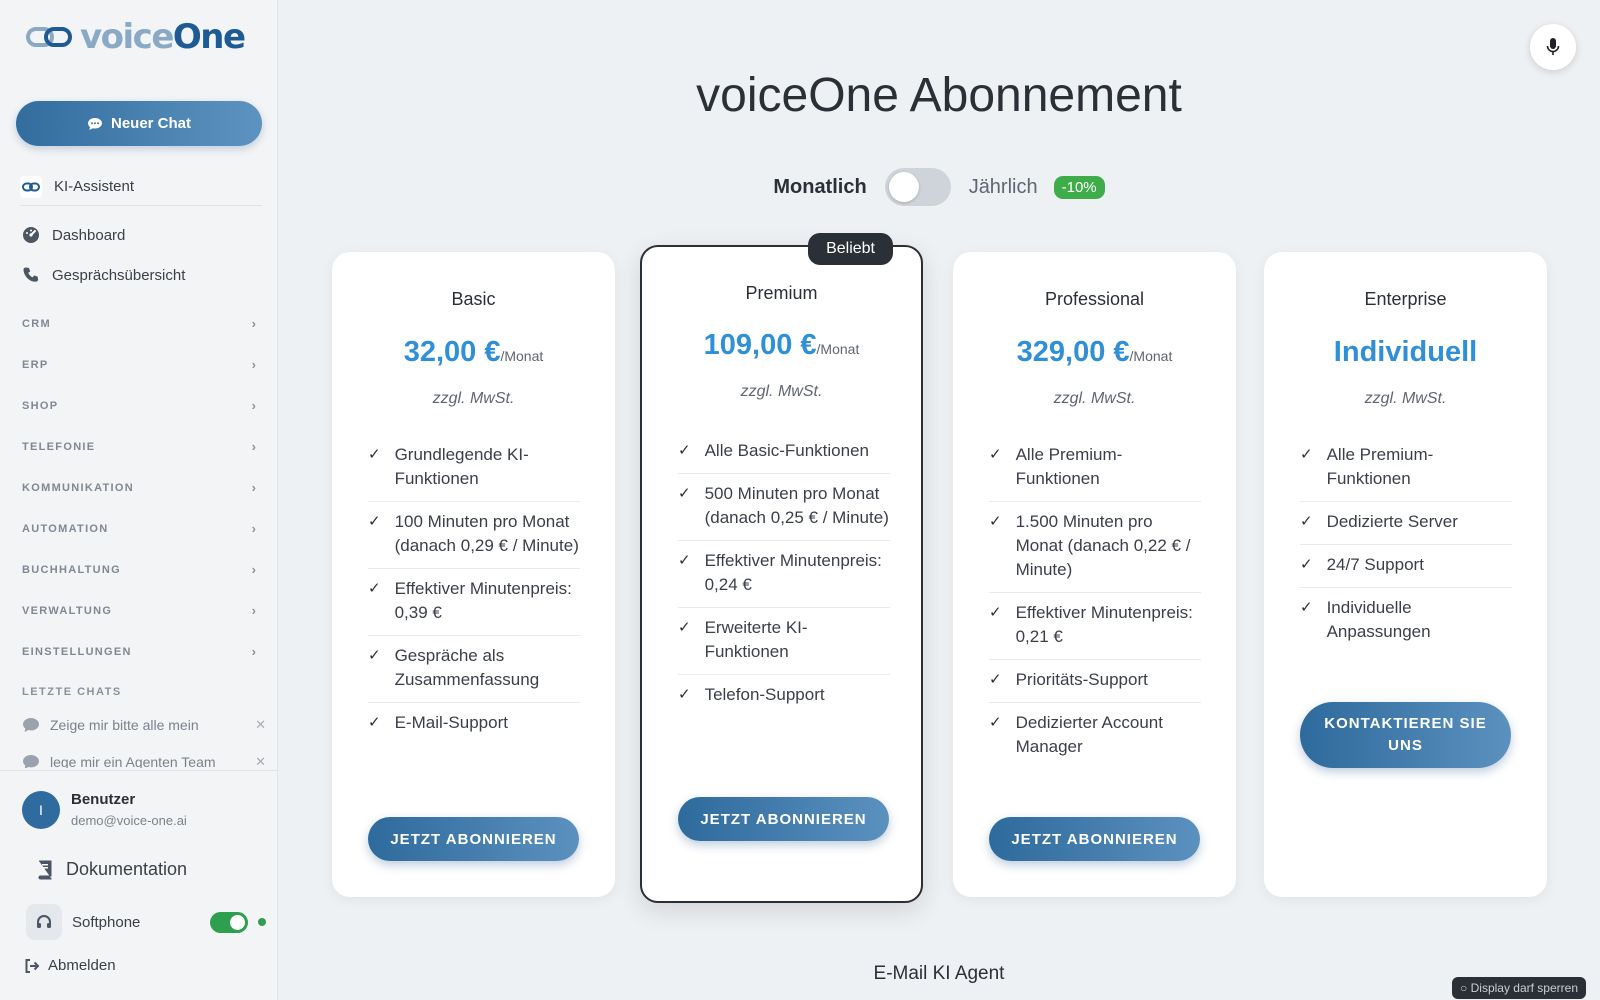 The image size is (1600, 1000). I want to click on discount-badge: -10%, so click(1079, 187).